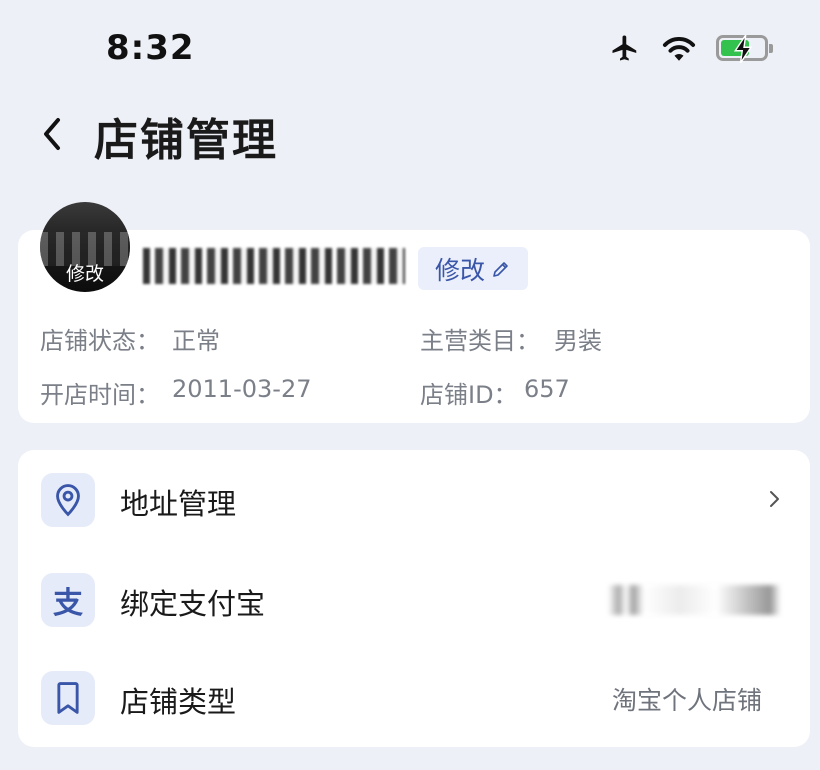  What do you see at coordinates (500, 269) in the screenshot?
I see `pencil-icon` at bounding box center [500, 269].